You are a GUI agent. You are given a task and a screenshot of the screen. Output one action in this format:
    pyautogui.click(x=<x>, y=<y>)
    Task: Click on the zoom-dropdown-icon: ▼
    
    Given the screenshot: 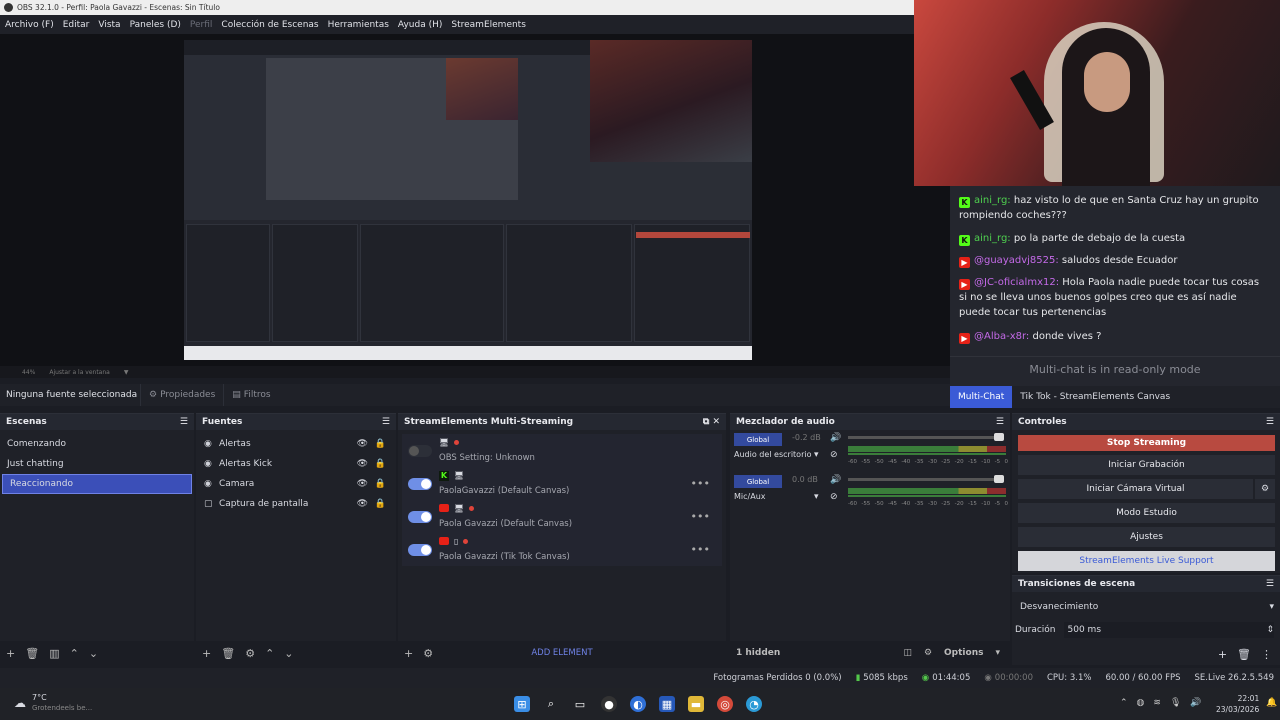 What is the action you would take?
    pyautogui.click(x=126, y=372)
    